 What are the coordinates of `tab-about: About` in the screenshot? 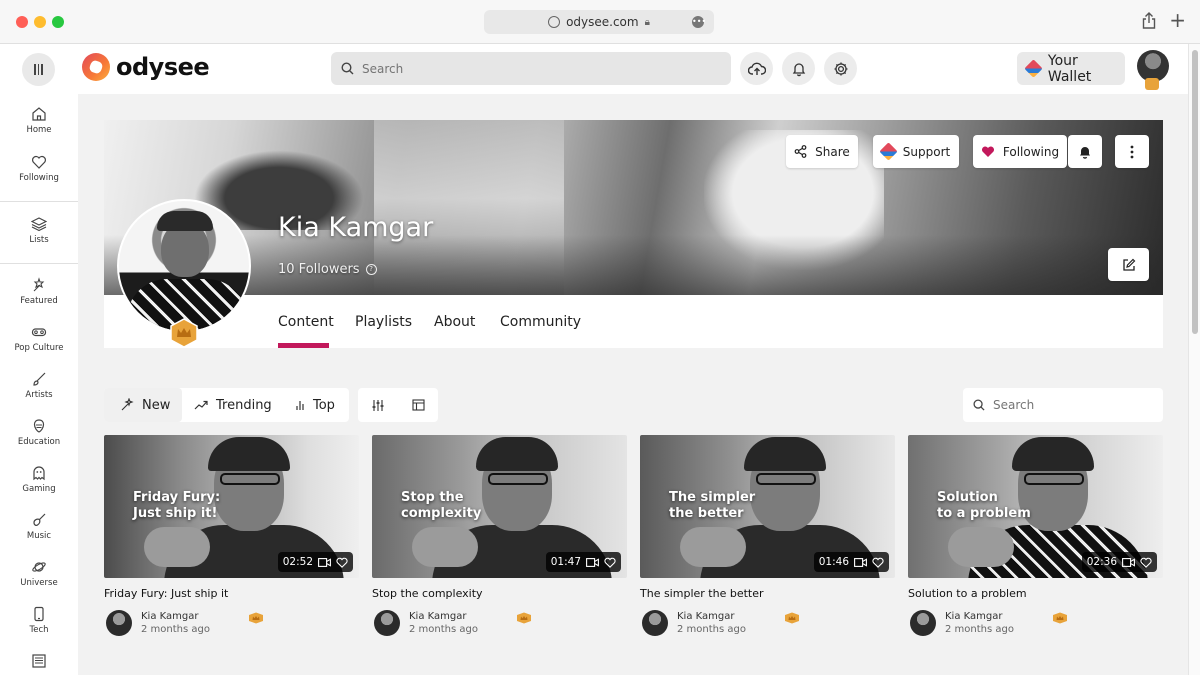 It's located at (454, 322).